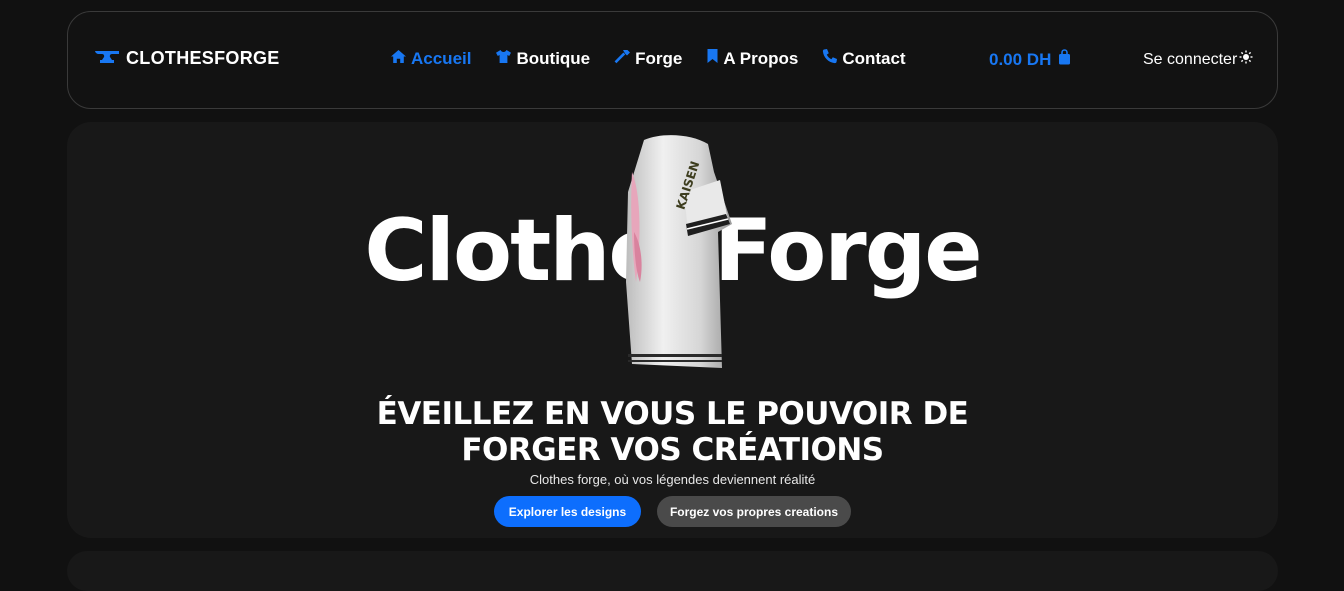 Image resolution: width=1344 pixels, height=591 pixels. I want to click on cart-total: 0.00 DH, so click(1020, 59).